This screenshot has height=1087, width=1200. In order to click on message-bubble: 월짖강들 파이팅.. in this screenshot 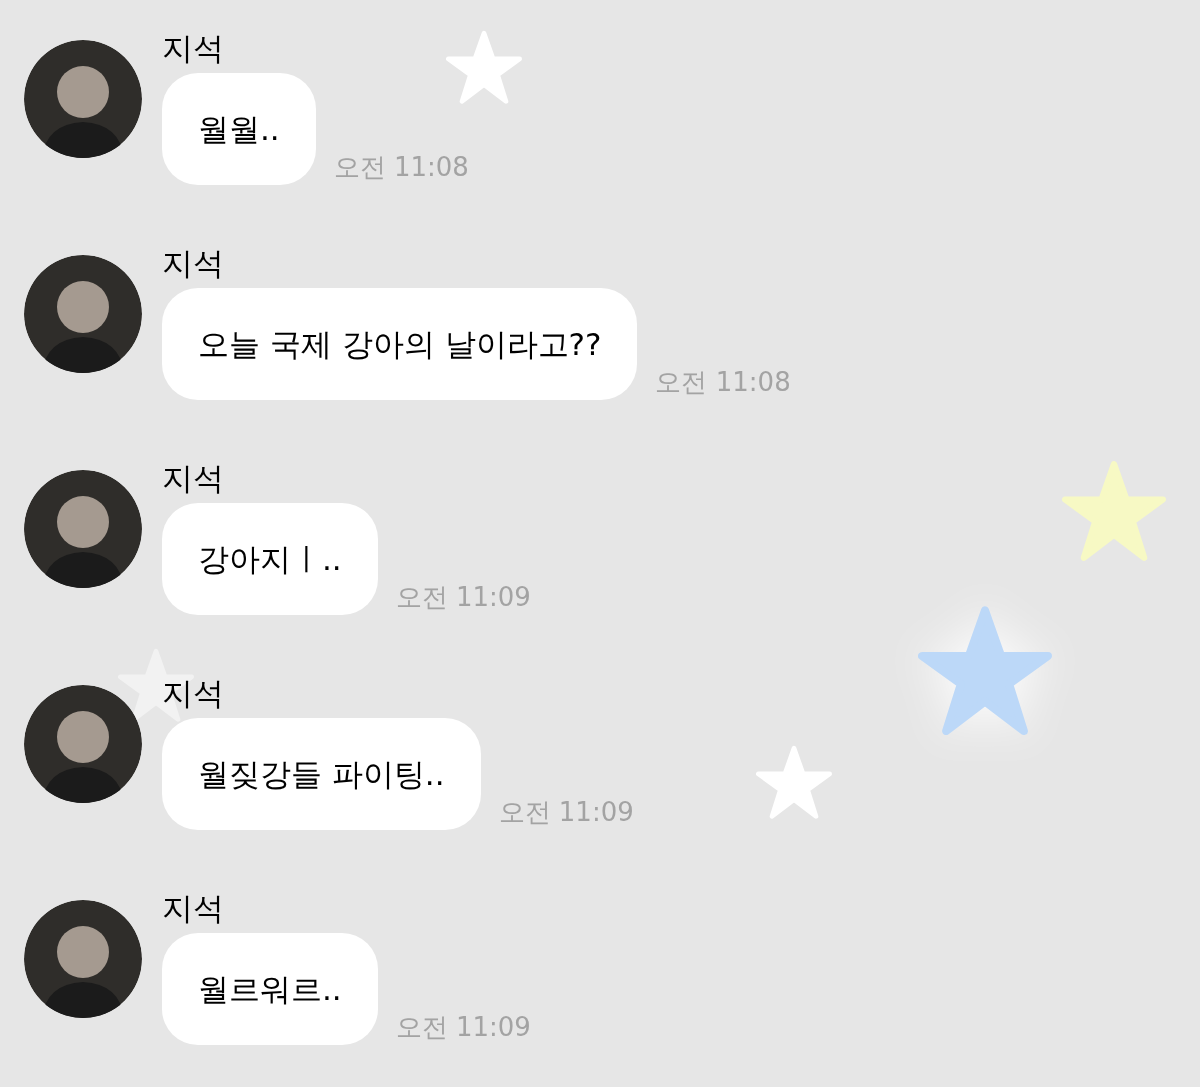, I will do `click(321, 774)`.